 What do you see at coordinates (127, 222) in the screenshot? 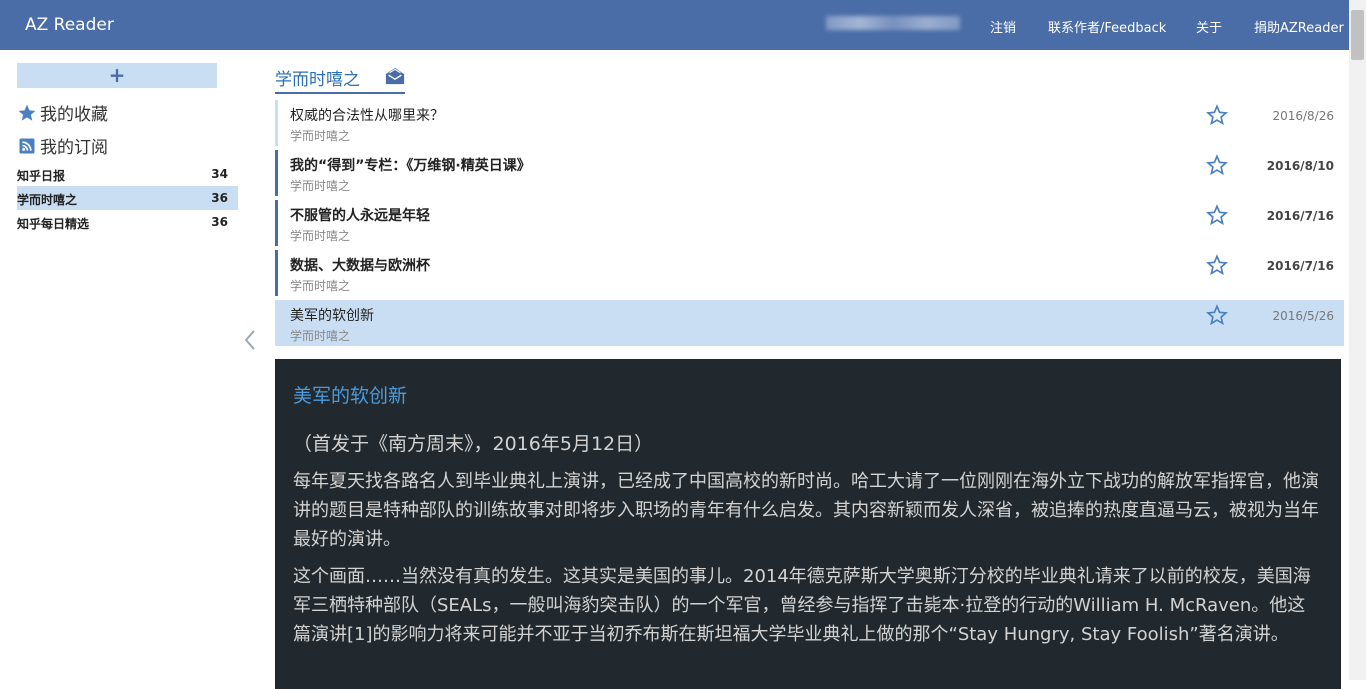
I see `feed-item: 知乎每日精选 36` at bounding box center [127, 222].